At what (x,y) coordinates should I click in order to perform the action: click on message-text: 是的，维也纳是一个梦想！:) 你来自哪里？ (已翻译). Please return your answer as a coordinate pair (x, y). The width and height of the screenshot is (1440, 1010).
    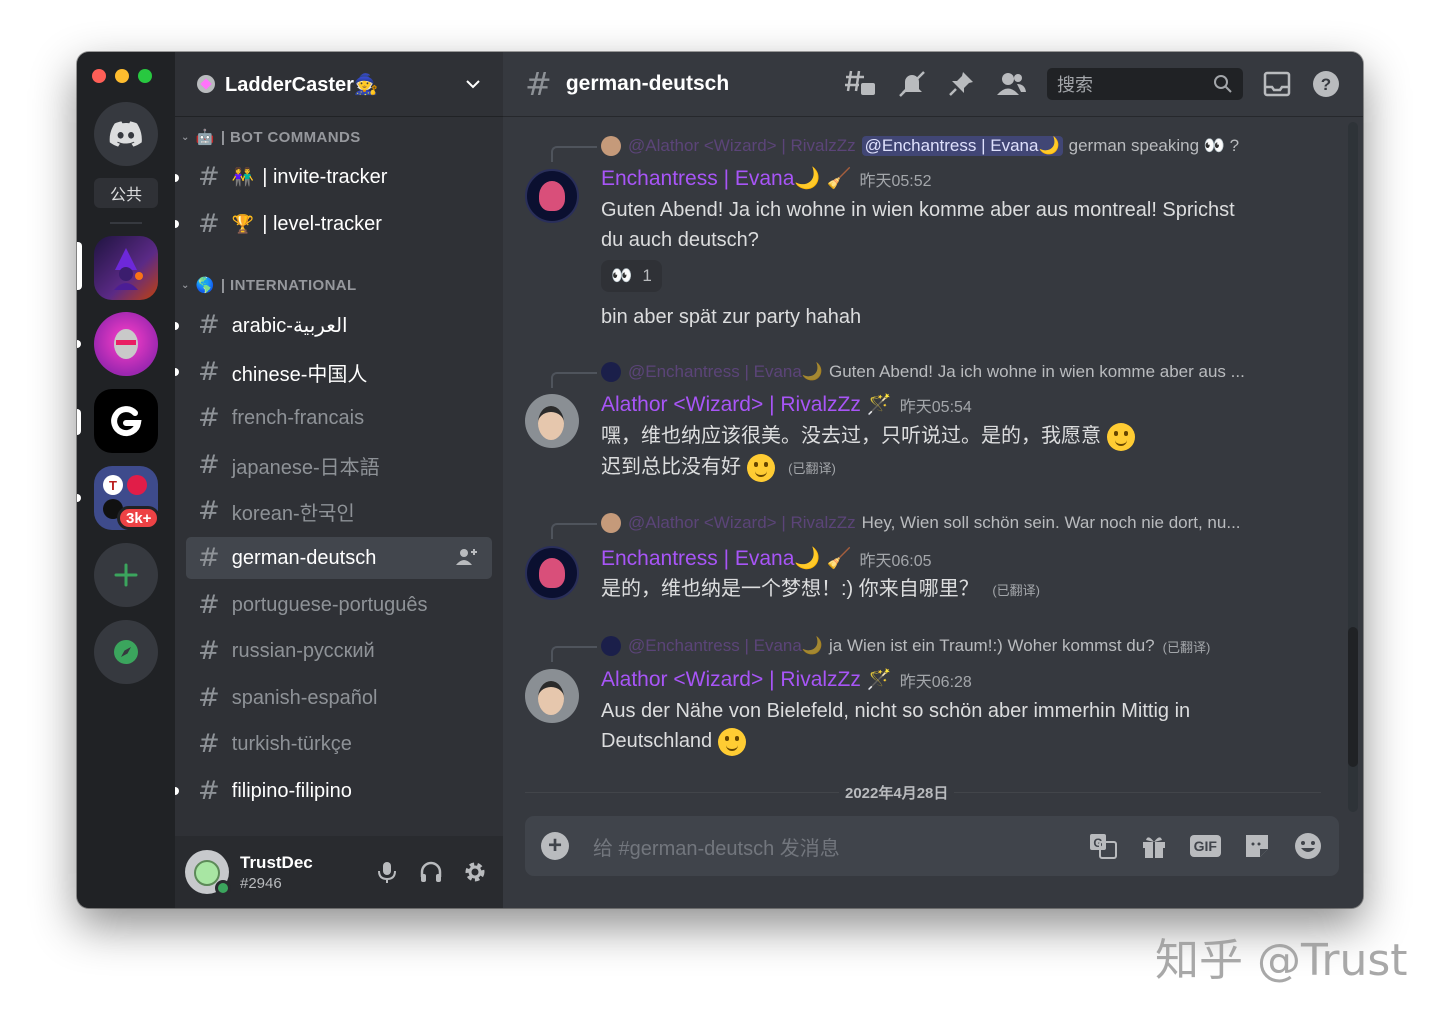
    Looking at the image, I should click on (820, 590).